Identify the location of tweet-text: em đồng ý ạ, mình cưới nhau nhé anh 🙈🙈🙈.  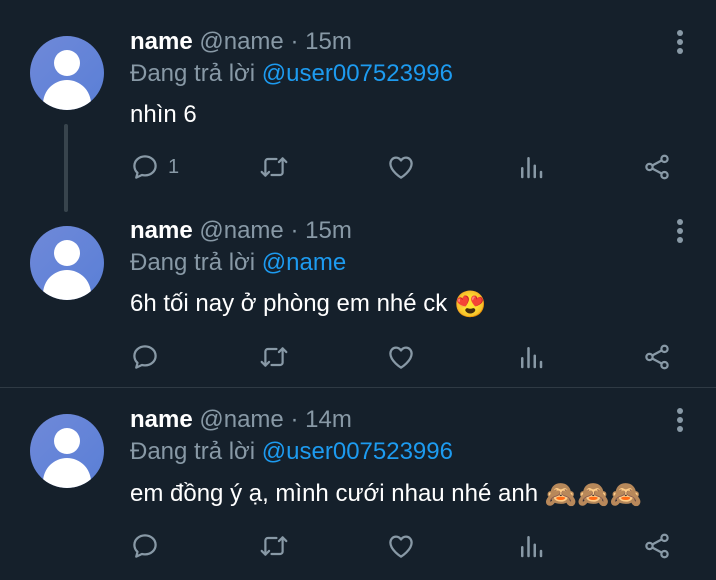
(386, 494).